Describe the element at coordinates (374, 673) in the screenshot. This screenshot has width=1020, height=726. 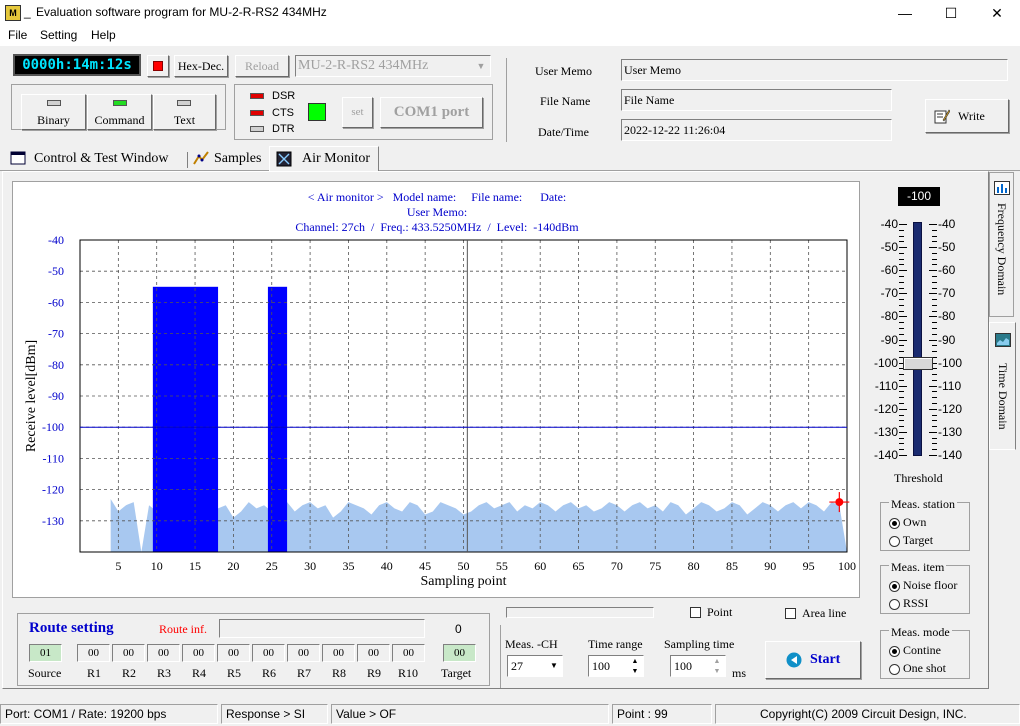
I see `repeater-label: R9` at that location.